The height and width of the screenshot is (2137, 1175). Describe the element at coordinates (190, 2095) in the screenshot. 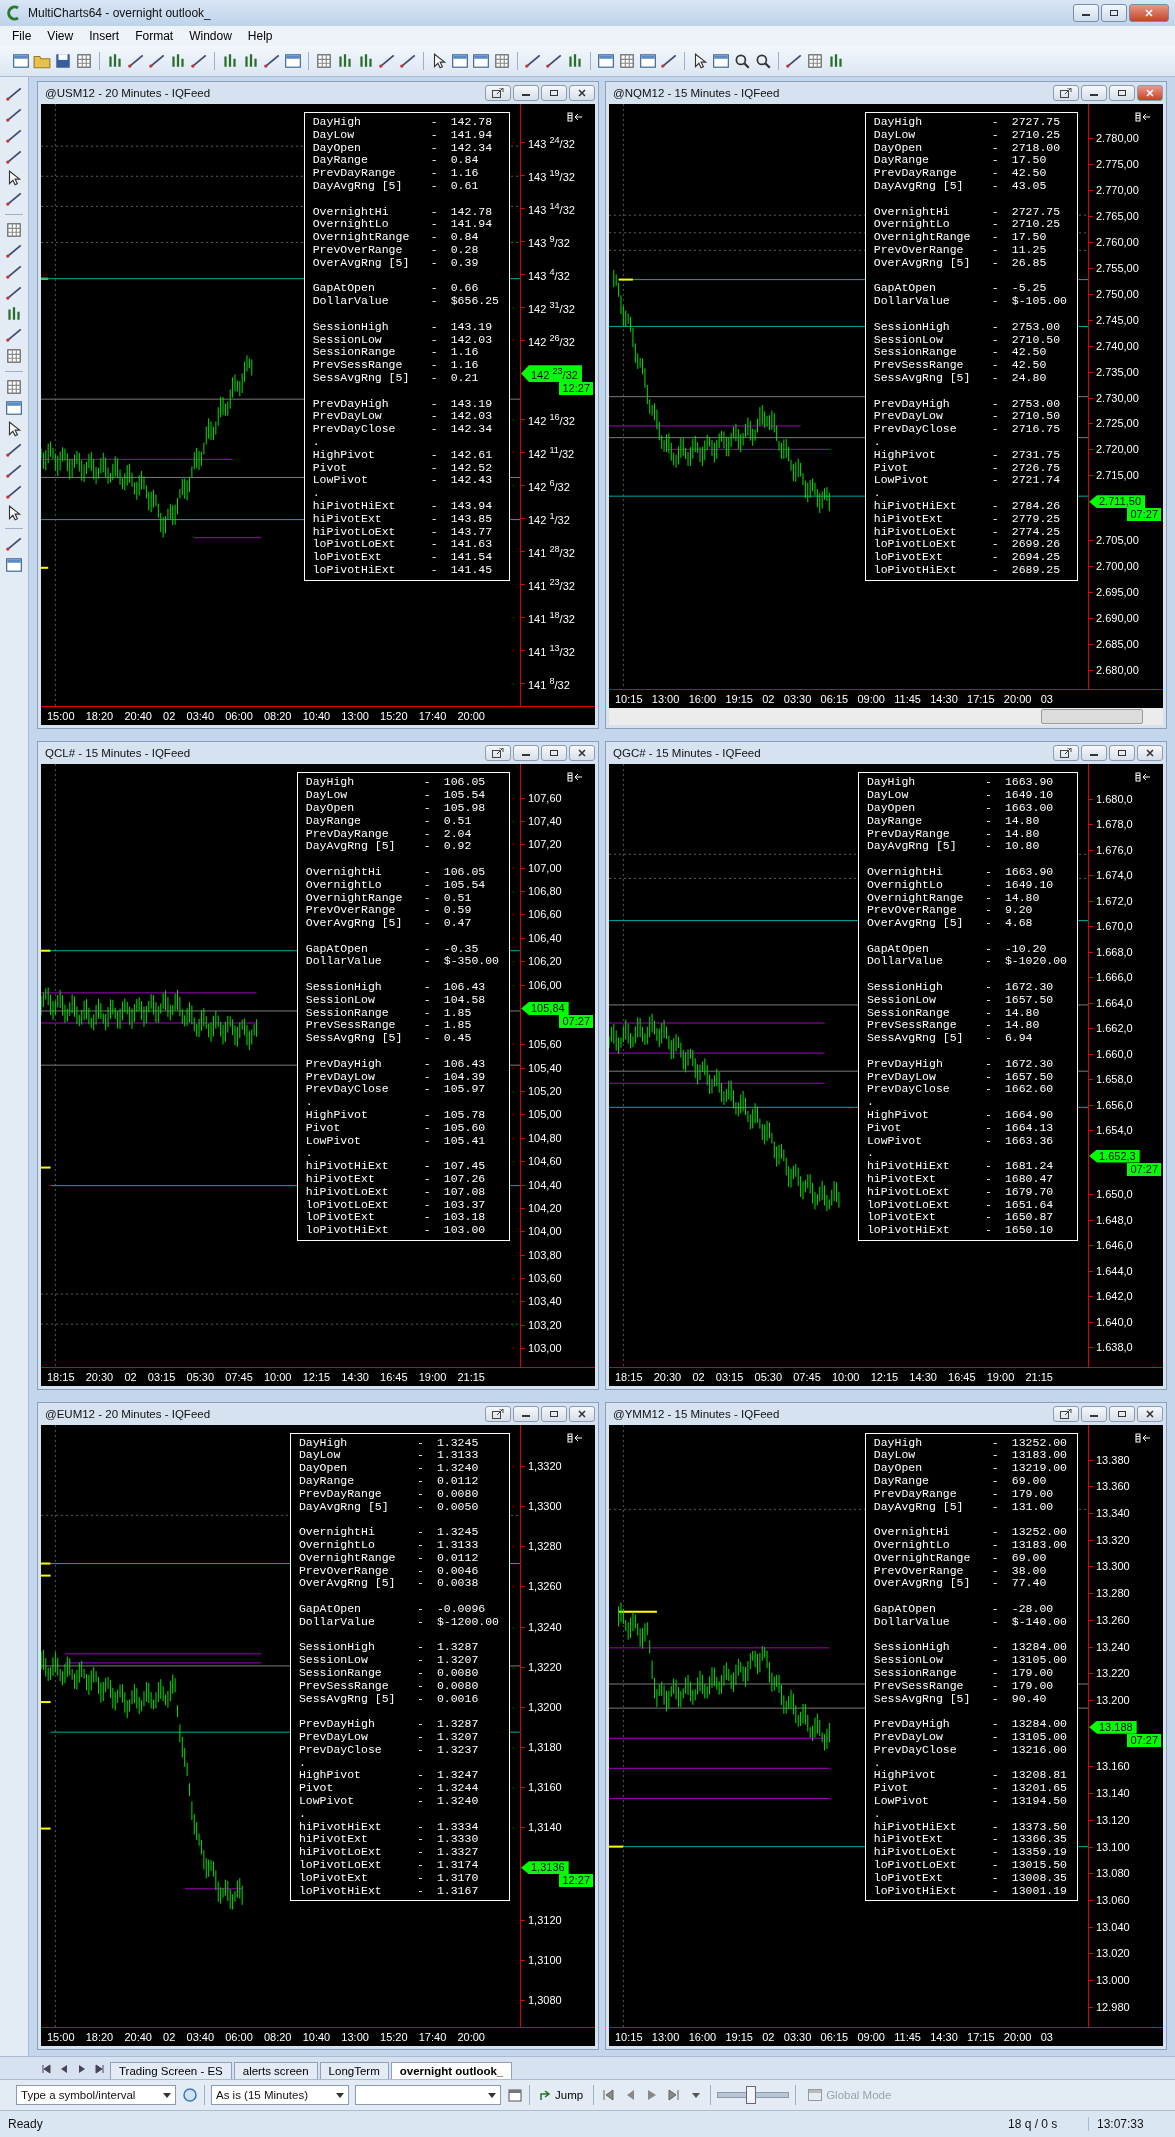

I see `circle-icon` at that location.